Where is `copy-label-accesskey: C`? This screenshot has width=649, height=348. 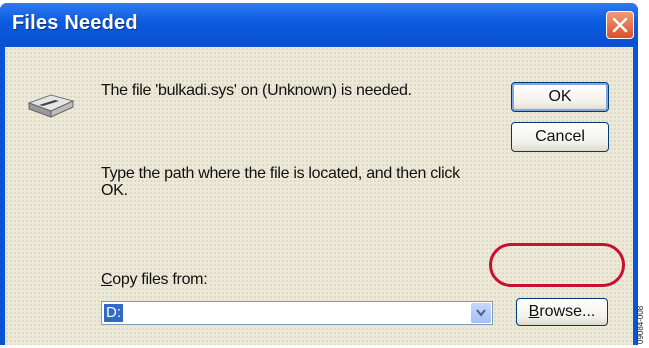 copy-label-accesskey: C is located at coordinates (107, 279).